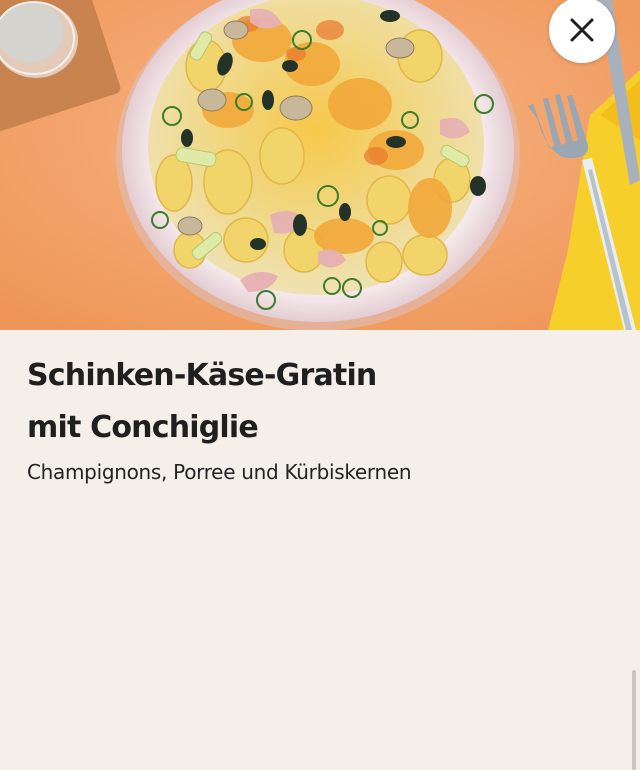  I want to click on recipe-subtitle: Champignons, Porree und Kürbiskernen, so click(219, 472).